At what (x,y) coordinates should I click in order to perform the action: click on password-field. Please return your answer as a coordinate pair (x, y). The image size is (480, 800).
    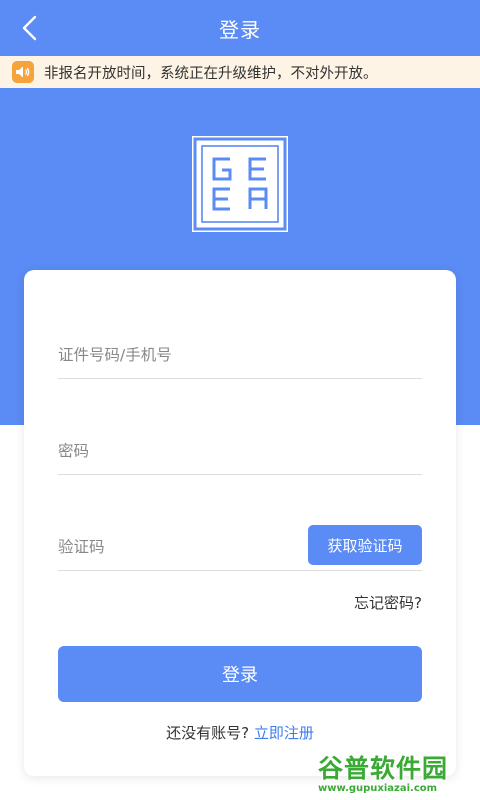
    Looking at the image, I should click on (240, 451).